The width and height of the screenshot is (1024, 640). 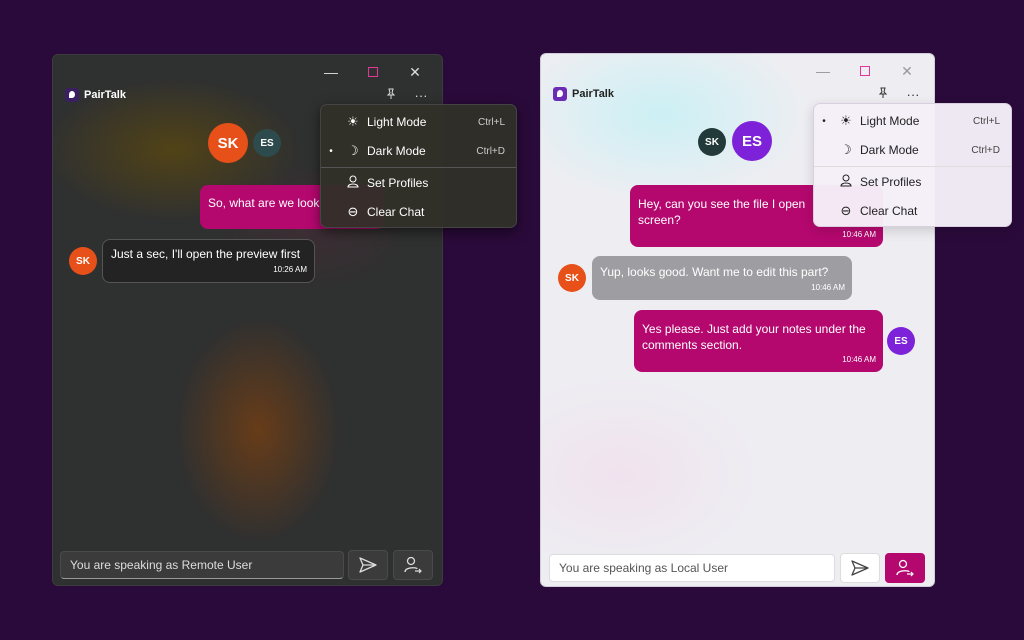 I want to click on avatar-es-primary: ES, so click(x=752, y=141).